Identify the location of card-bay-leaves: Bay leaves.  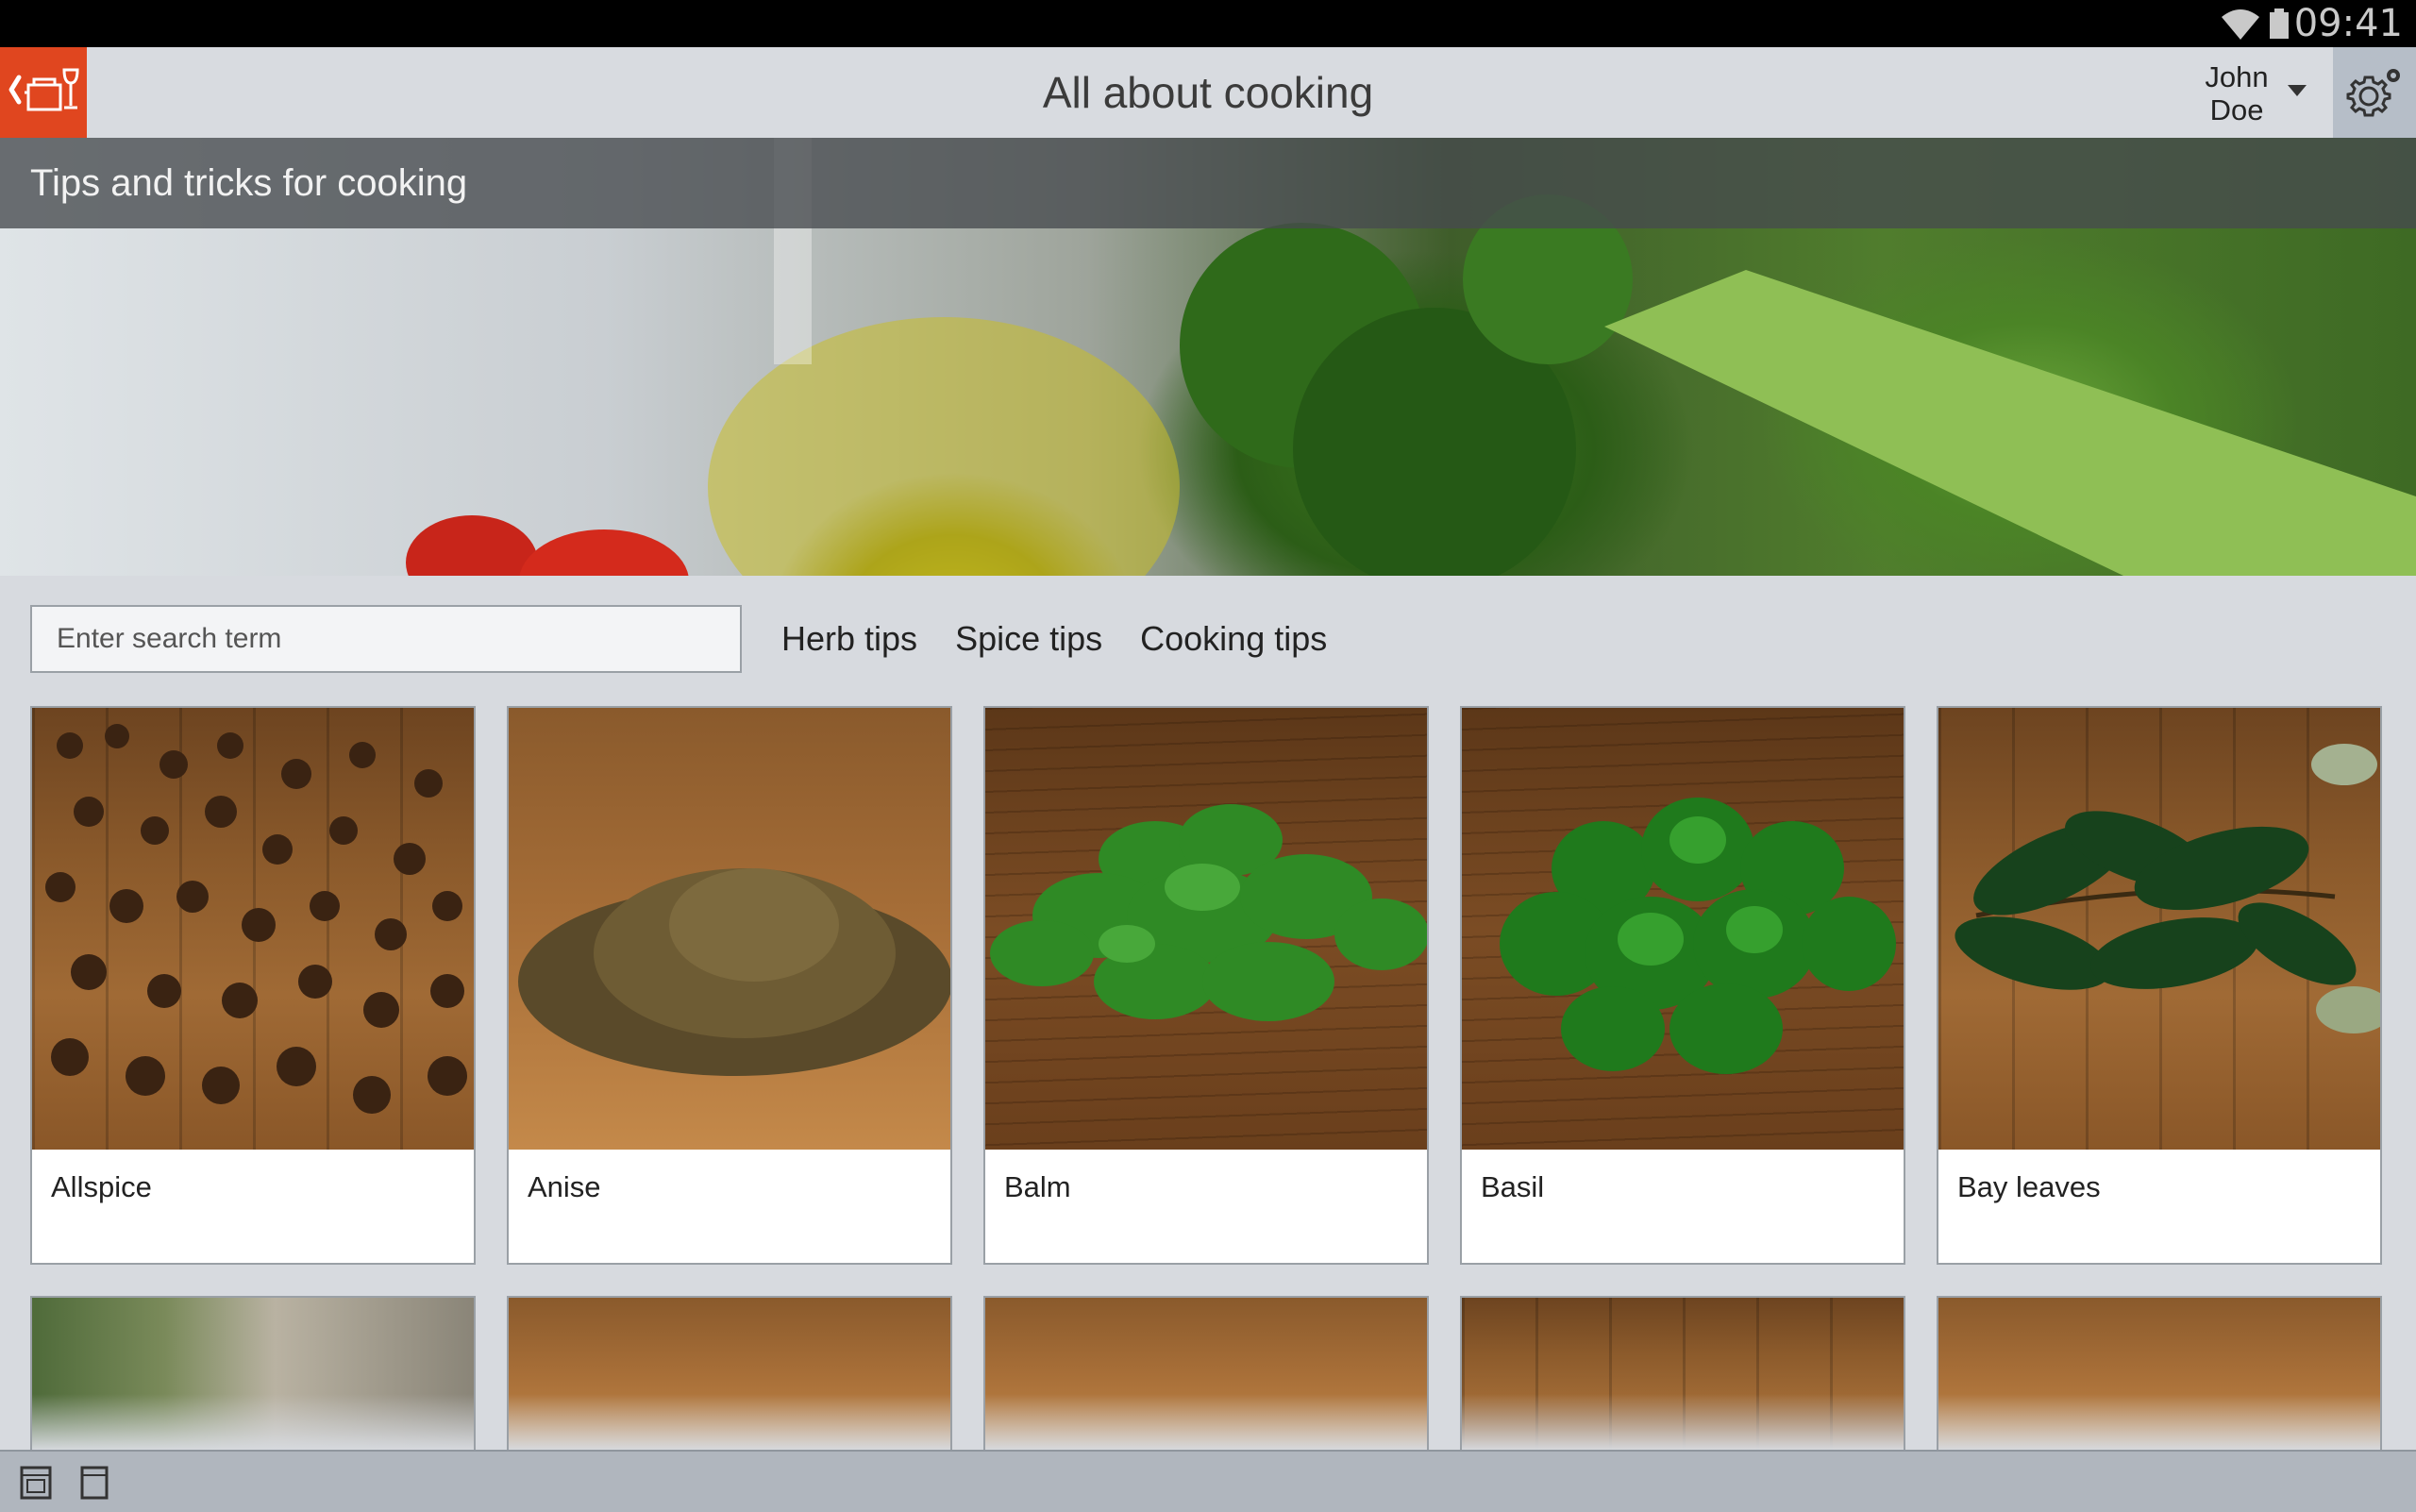
(2159, 985).